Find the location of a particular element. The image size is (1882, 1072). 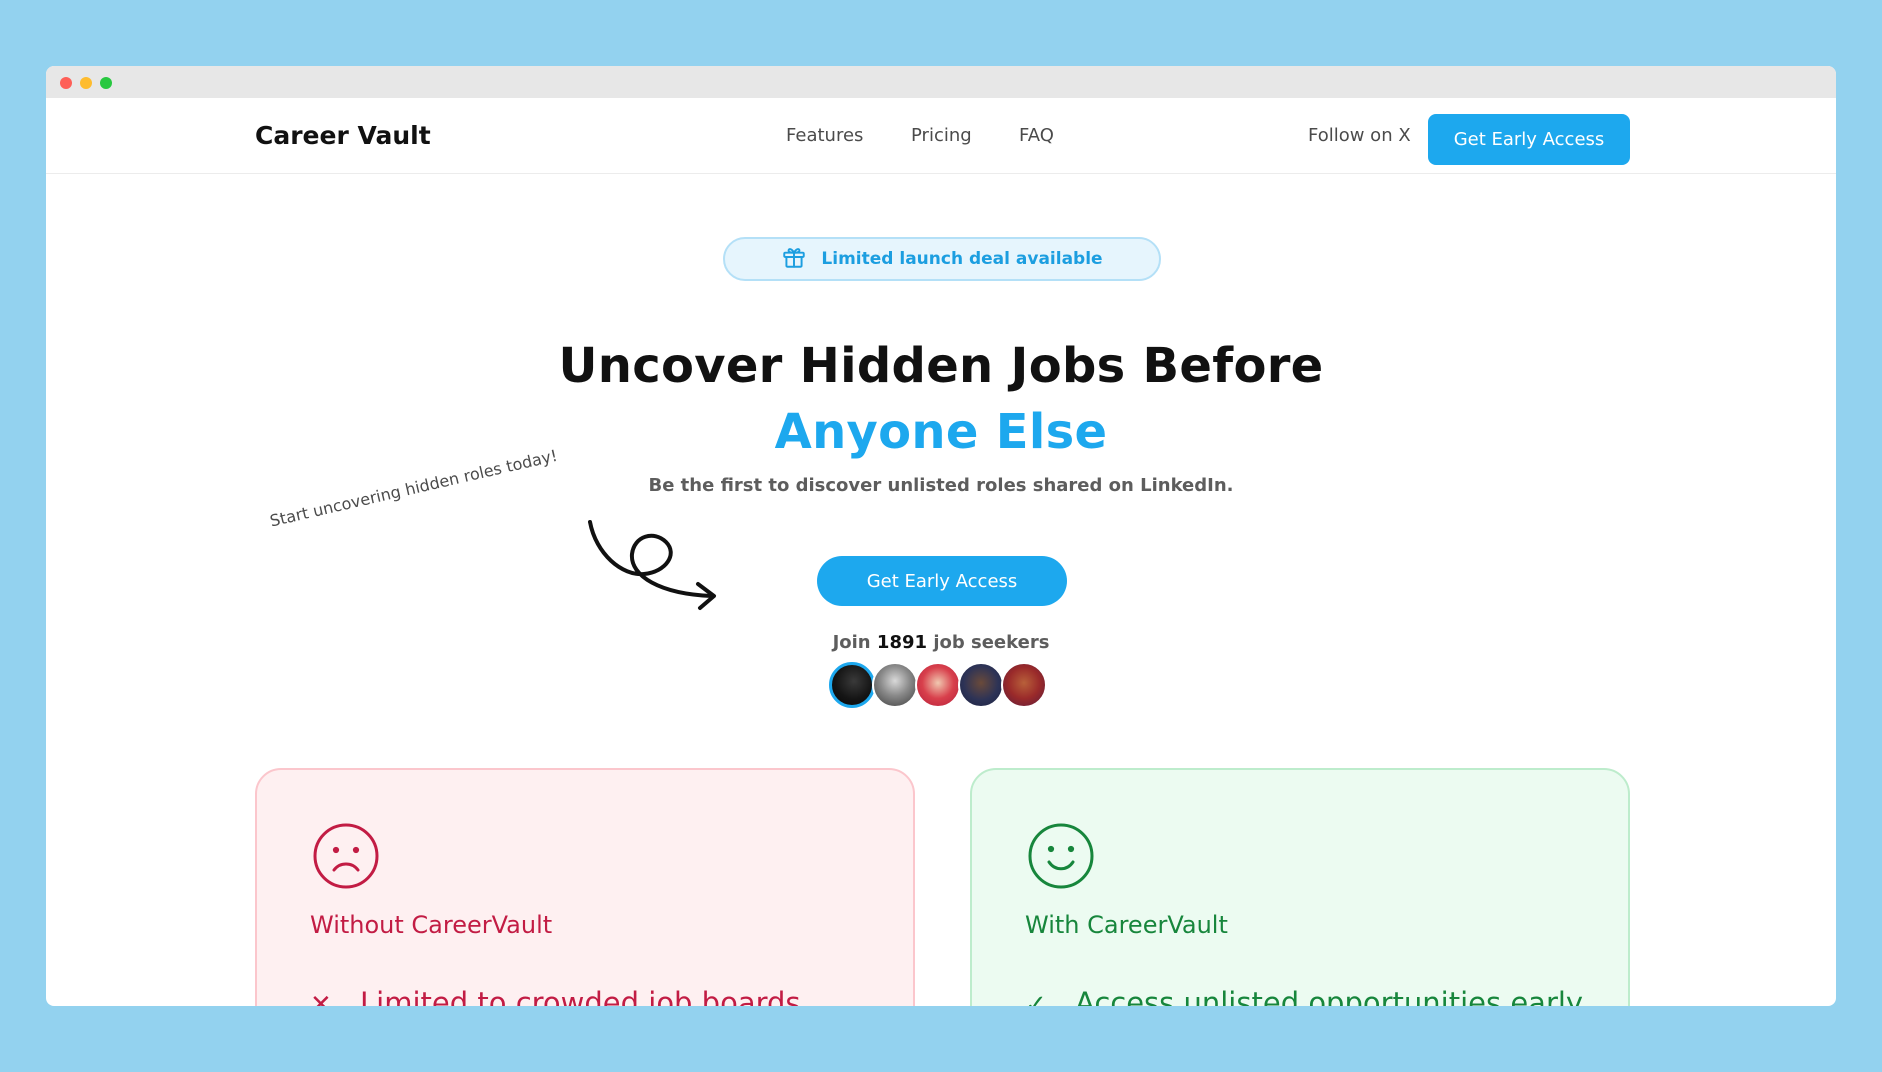

hero-title-line1: Uncover Hidden Jobs Before is located at coordinates (941, 366).